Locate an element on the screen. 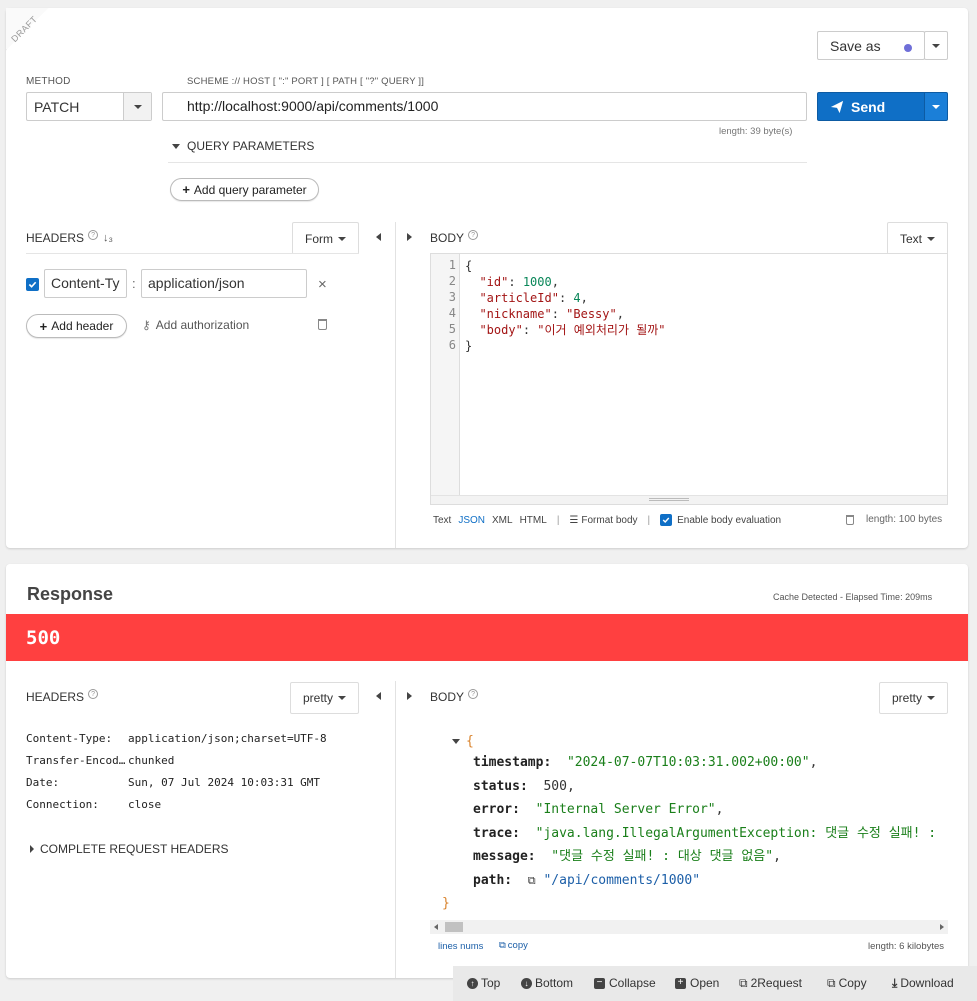  complete-request-headers-toggle: COMPLETE REQUEST HEADERS is located at coordinates (129, 849).